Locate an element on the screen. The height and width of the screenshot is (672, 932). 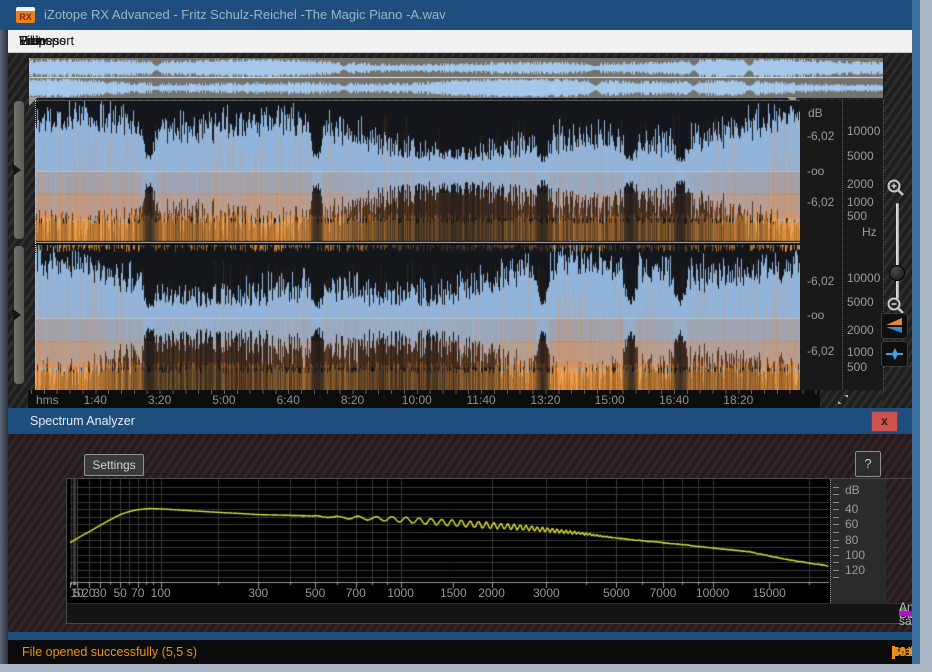
plot-corner-filler is located at coordinates (900, 541).